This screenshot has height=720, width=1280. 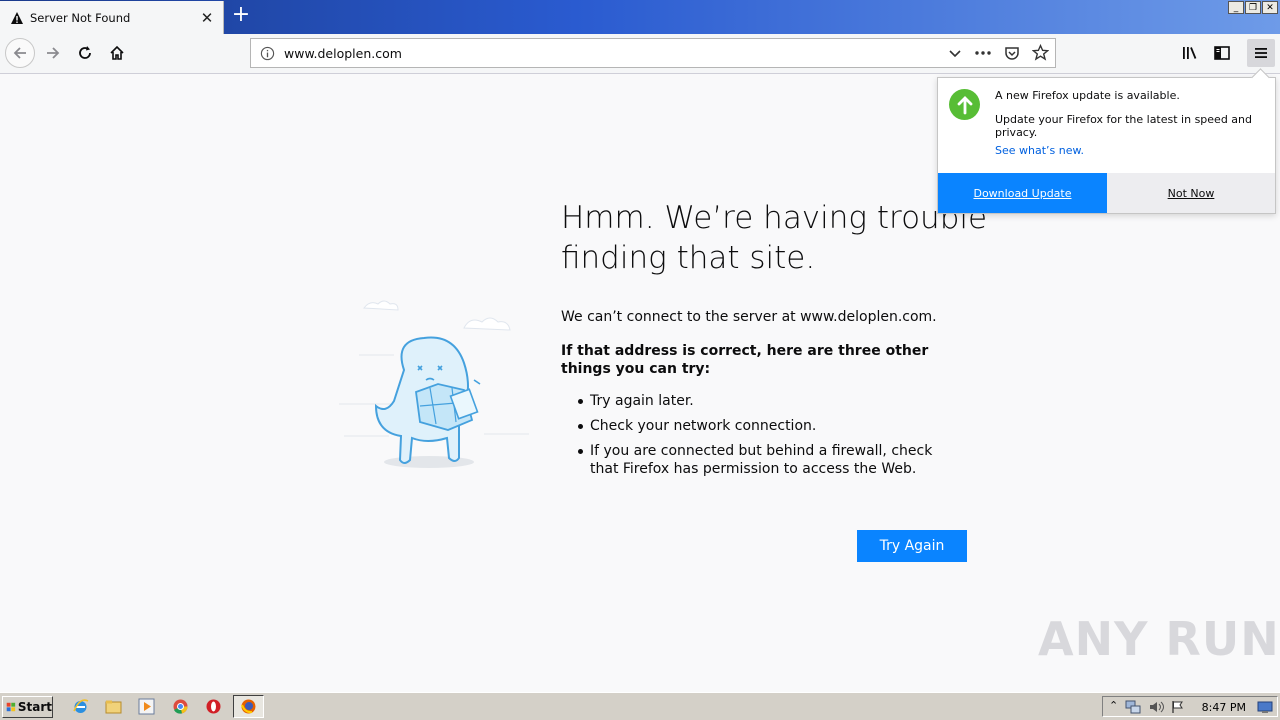 I want to click on chrome-icon, so click(x=180, y=706).